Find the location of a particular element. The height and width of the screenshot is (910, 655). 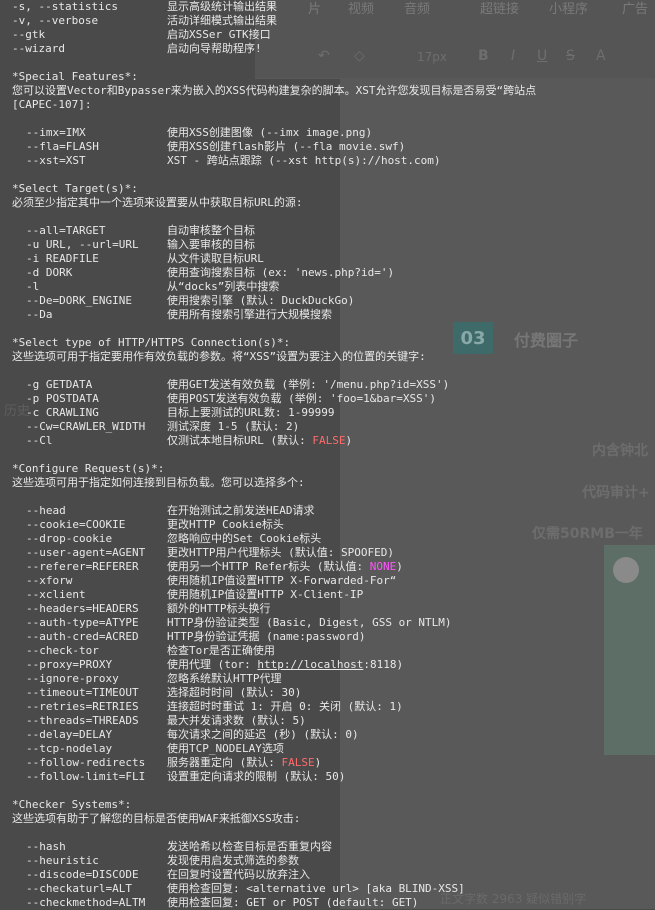

section-header-request: *Configure Request(s)*: is located at coordinates (88, 468).